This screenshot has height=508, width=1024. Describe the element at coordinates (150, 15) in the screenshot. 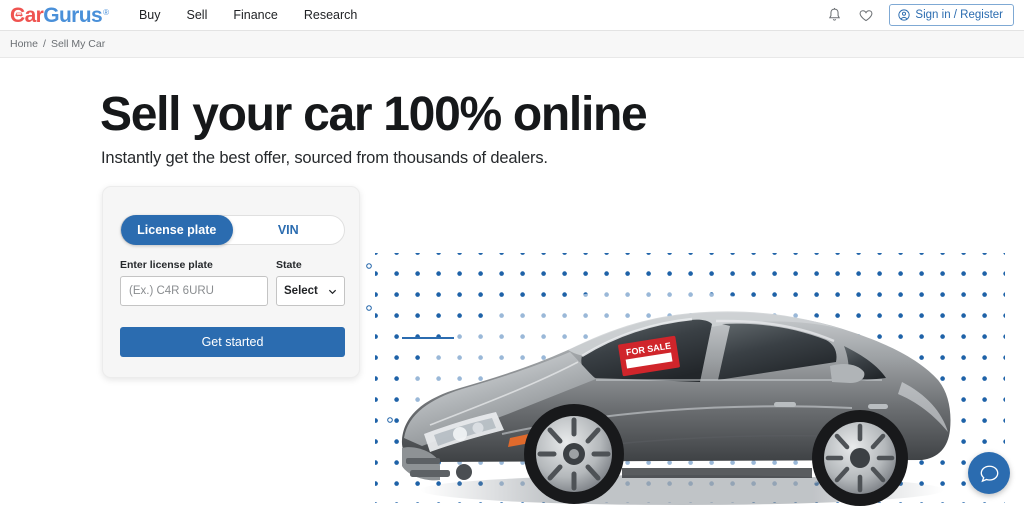

I see `nav-item-buy: Buy` at that location.